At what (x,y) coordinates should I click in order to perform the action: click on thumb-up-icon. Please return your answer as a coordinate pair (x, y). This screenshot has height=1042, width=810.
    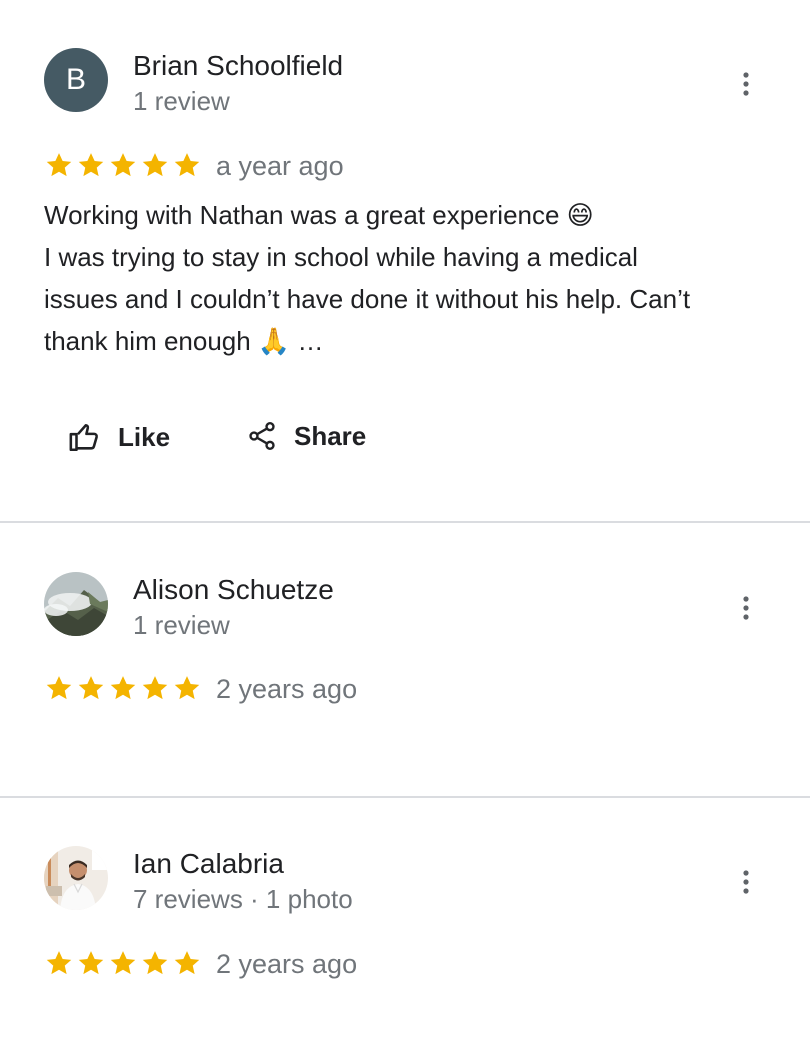
    Looking at the image, I should click on (83, 437).